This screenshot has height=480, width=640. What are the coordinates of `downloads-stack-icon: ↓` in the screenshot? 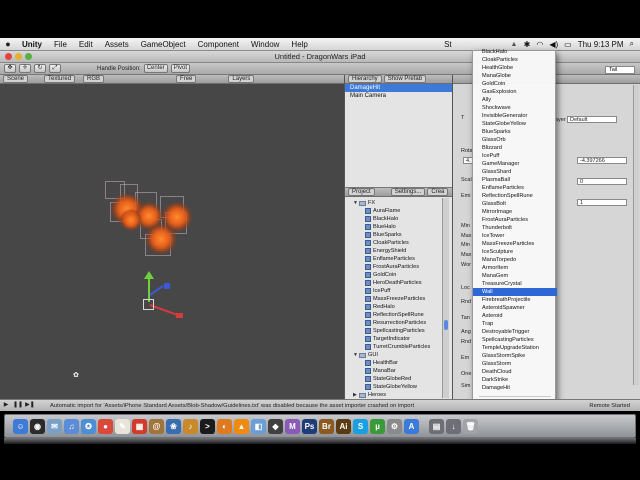 It's located at (453, 426).